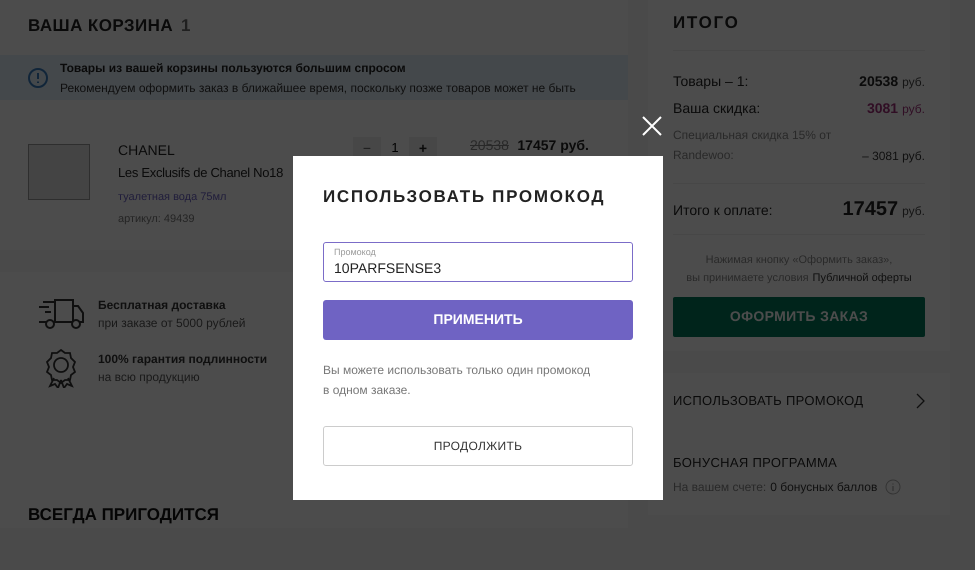 The width and height of the screenshot is (975, 570). Describe the element at coordinates (710, 81) in the screenshot. I see `summary-label: Товары – 1:` at that location.